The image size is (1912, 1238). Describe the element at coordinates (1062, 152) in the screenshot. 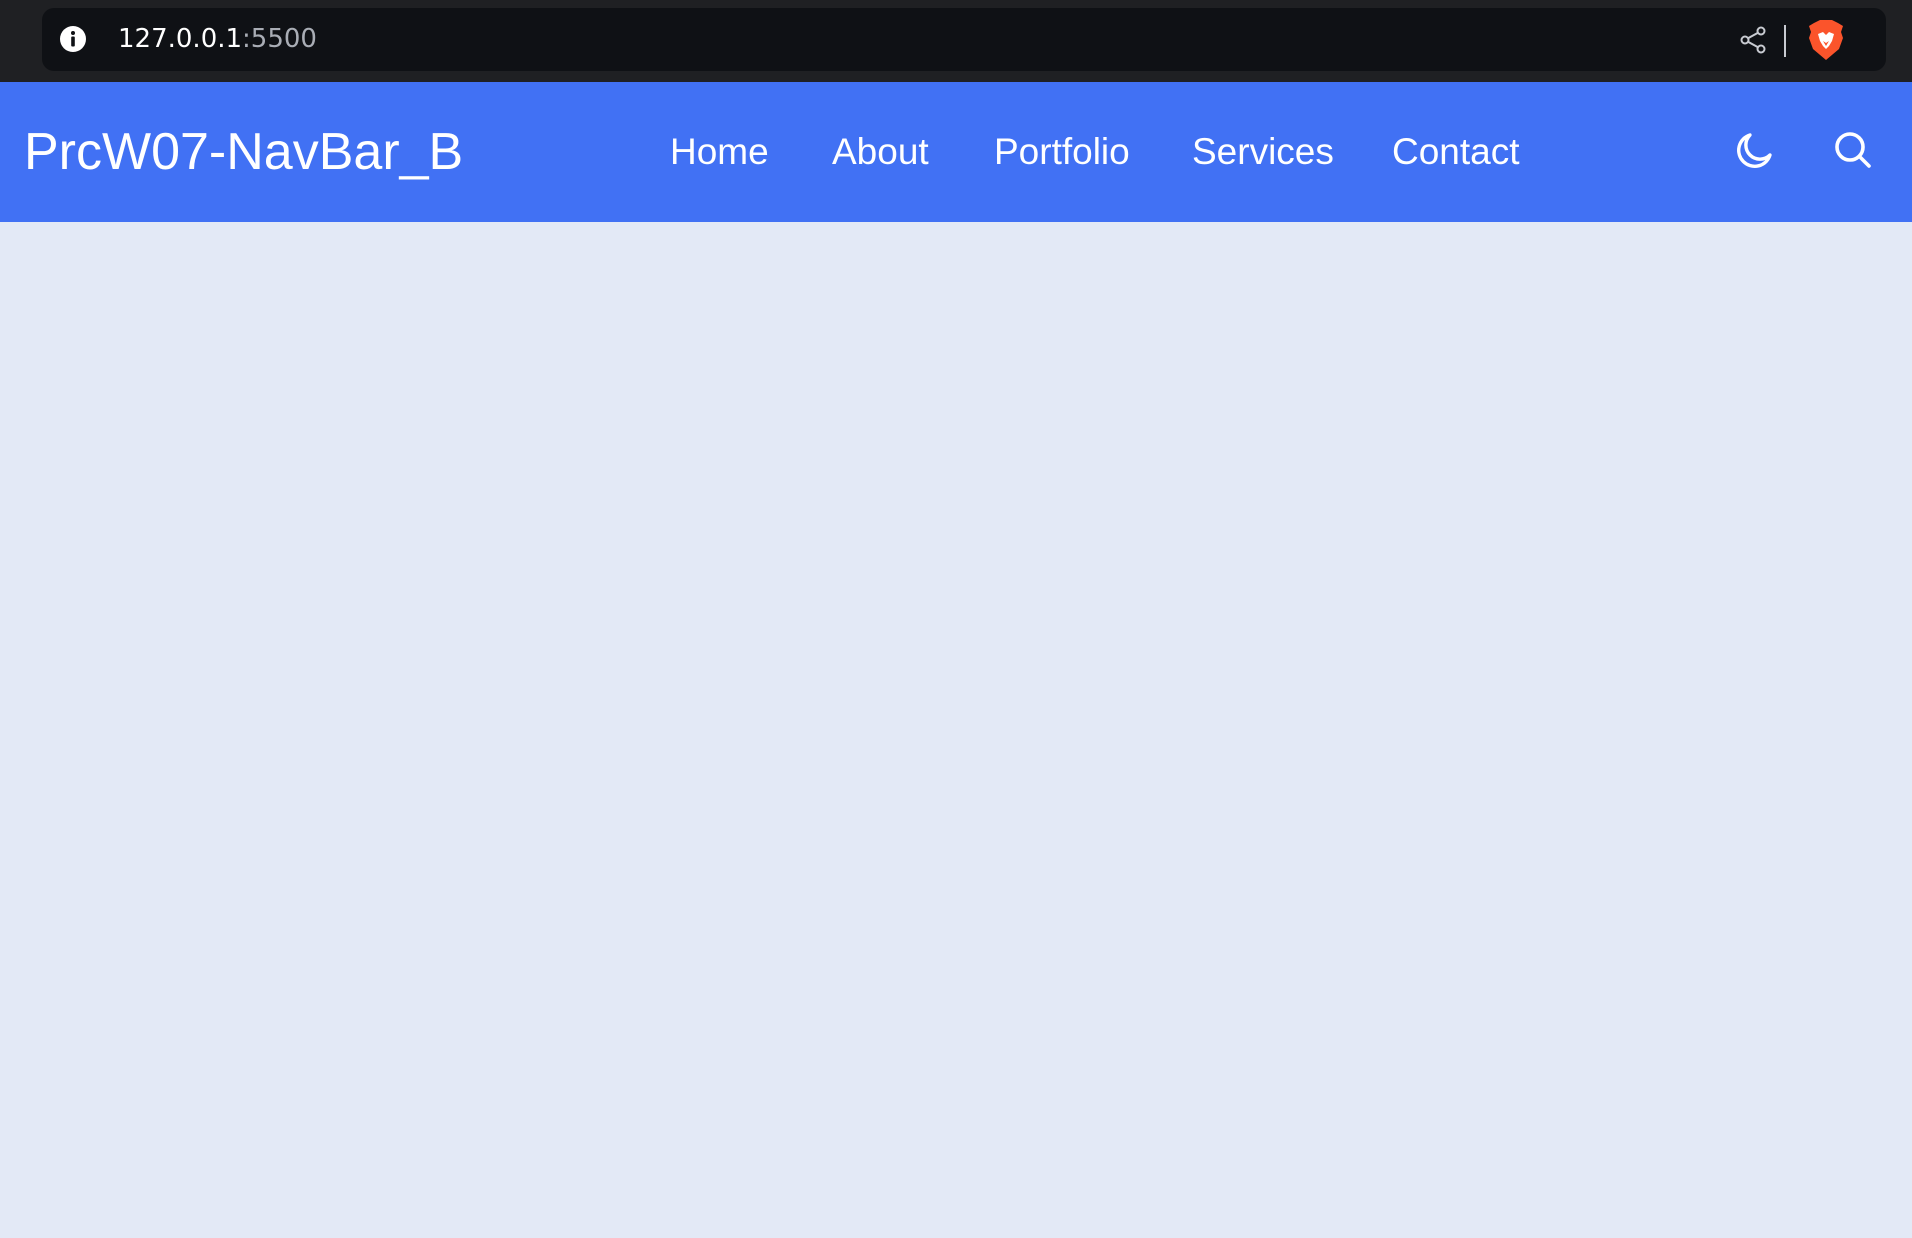

I see `nav-link-portfolio: Portfolio` at that location.